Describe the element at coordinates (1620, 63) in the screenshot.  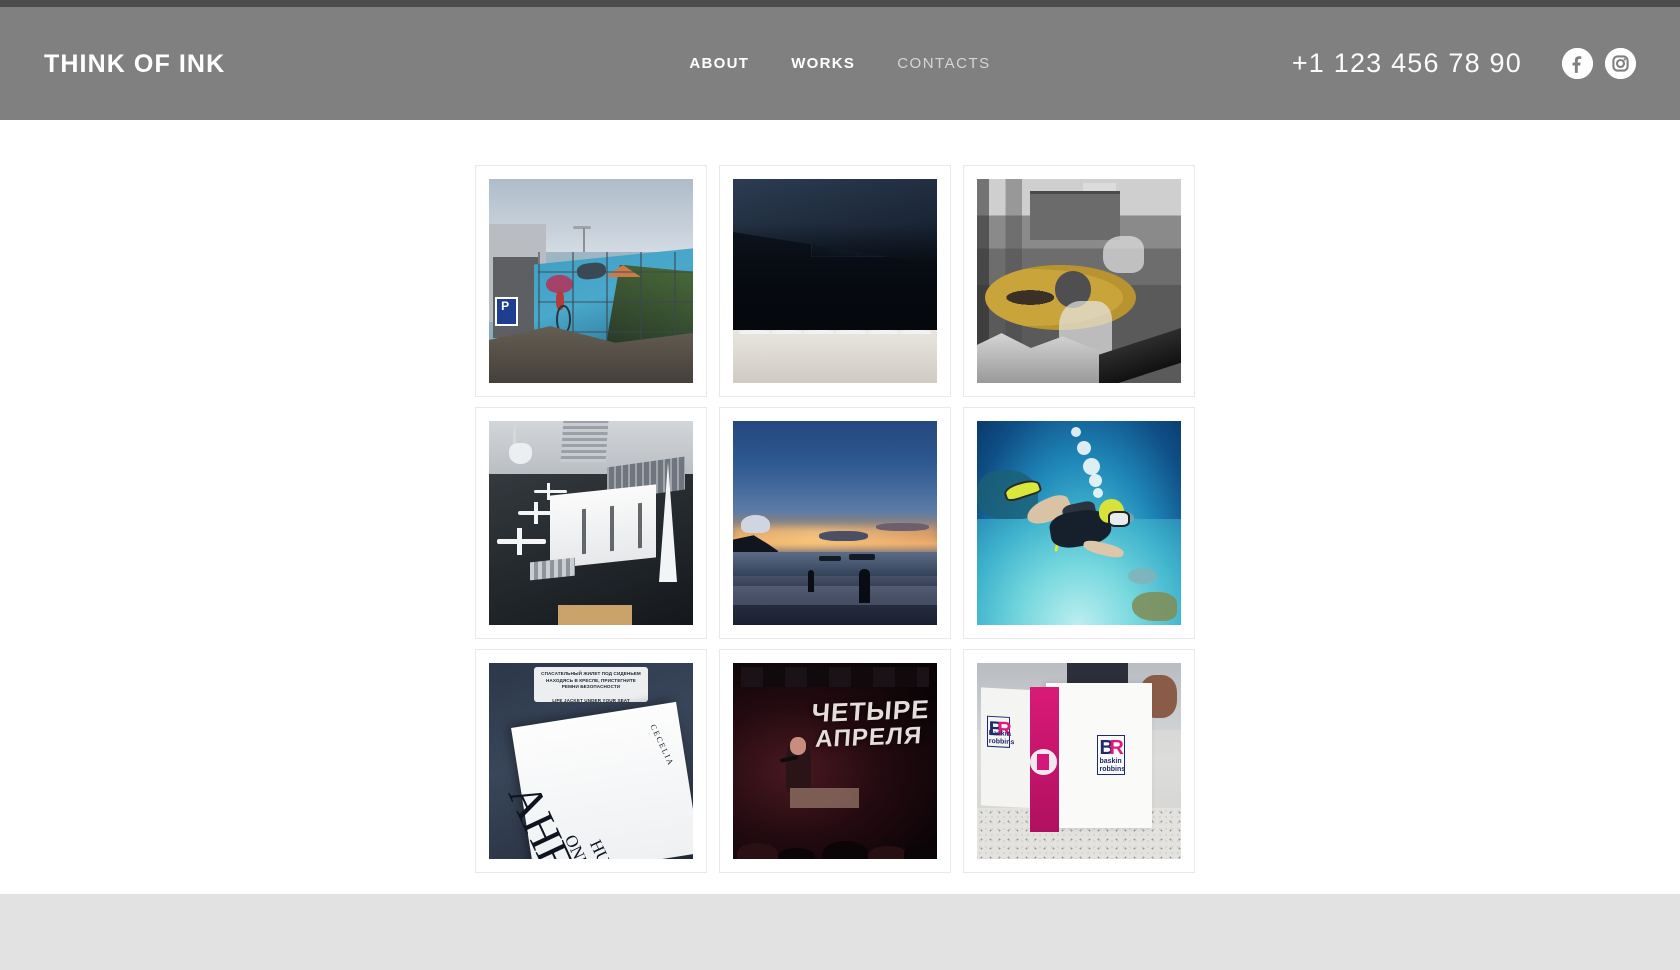
I see `instagram-icon` at that location.